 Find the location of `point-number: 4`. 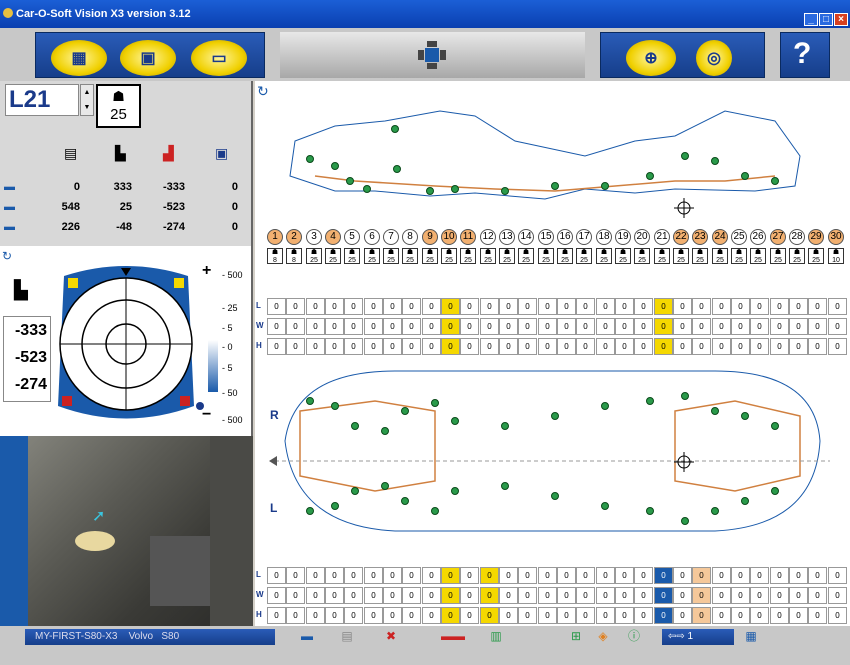

point-number: 4 is located at coordinates (333, 237).